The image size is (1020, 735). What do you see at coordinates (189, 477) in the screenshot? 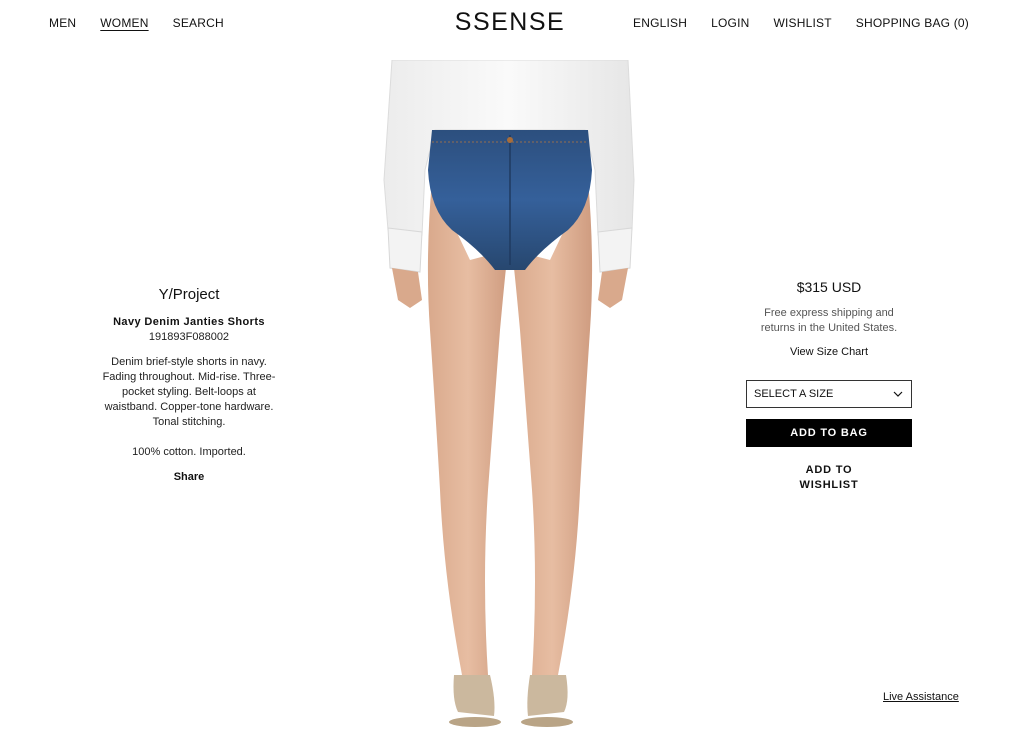
I see `share-link: Share` at bounding box center [189, 477].